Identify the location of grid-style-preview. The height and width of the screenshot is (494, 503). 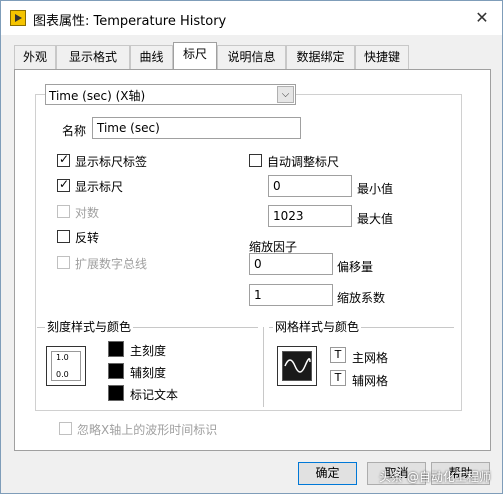
(297, 366).